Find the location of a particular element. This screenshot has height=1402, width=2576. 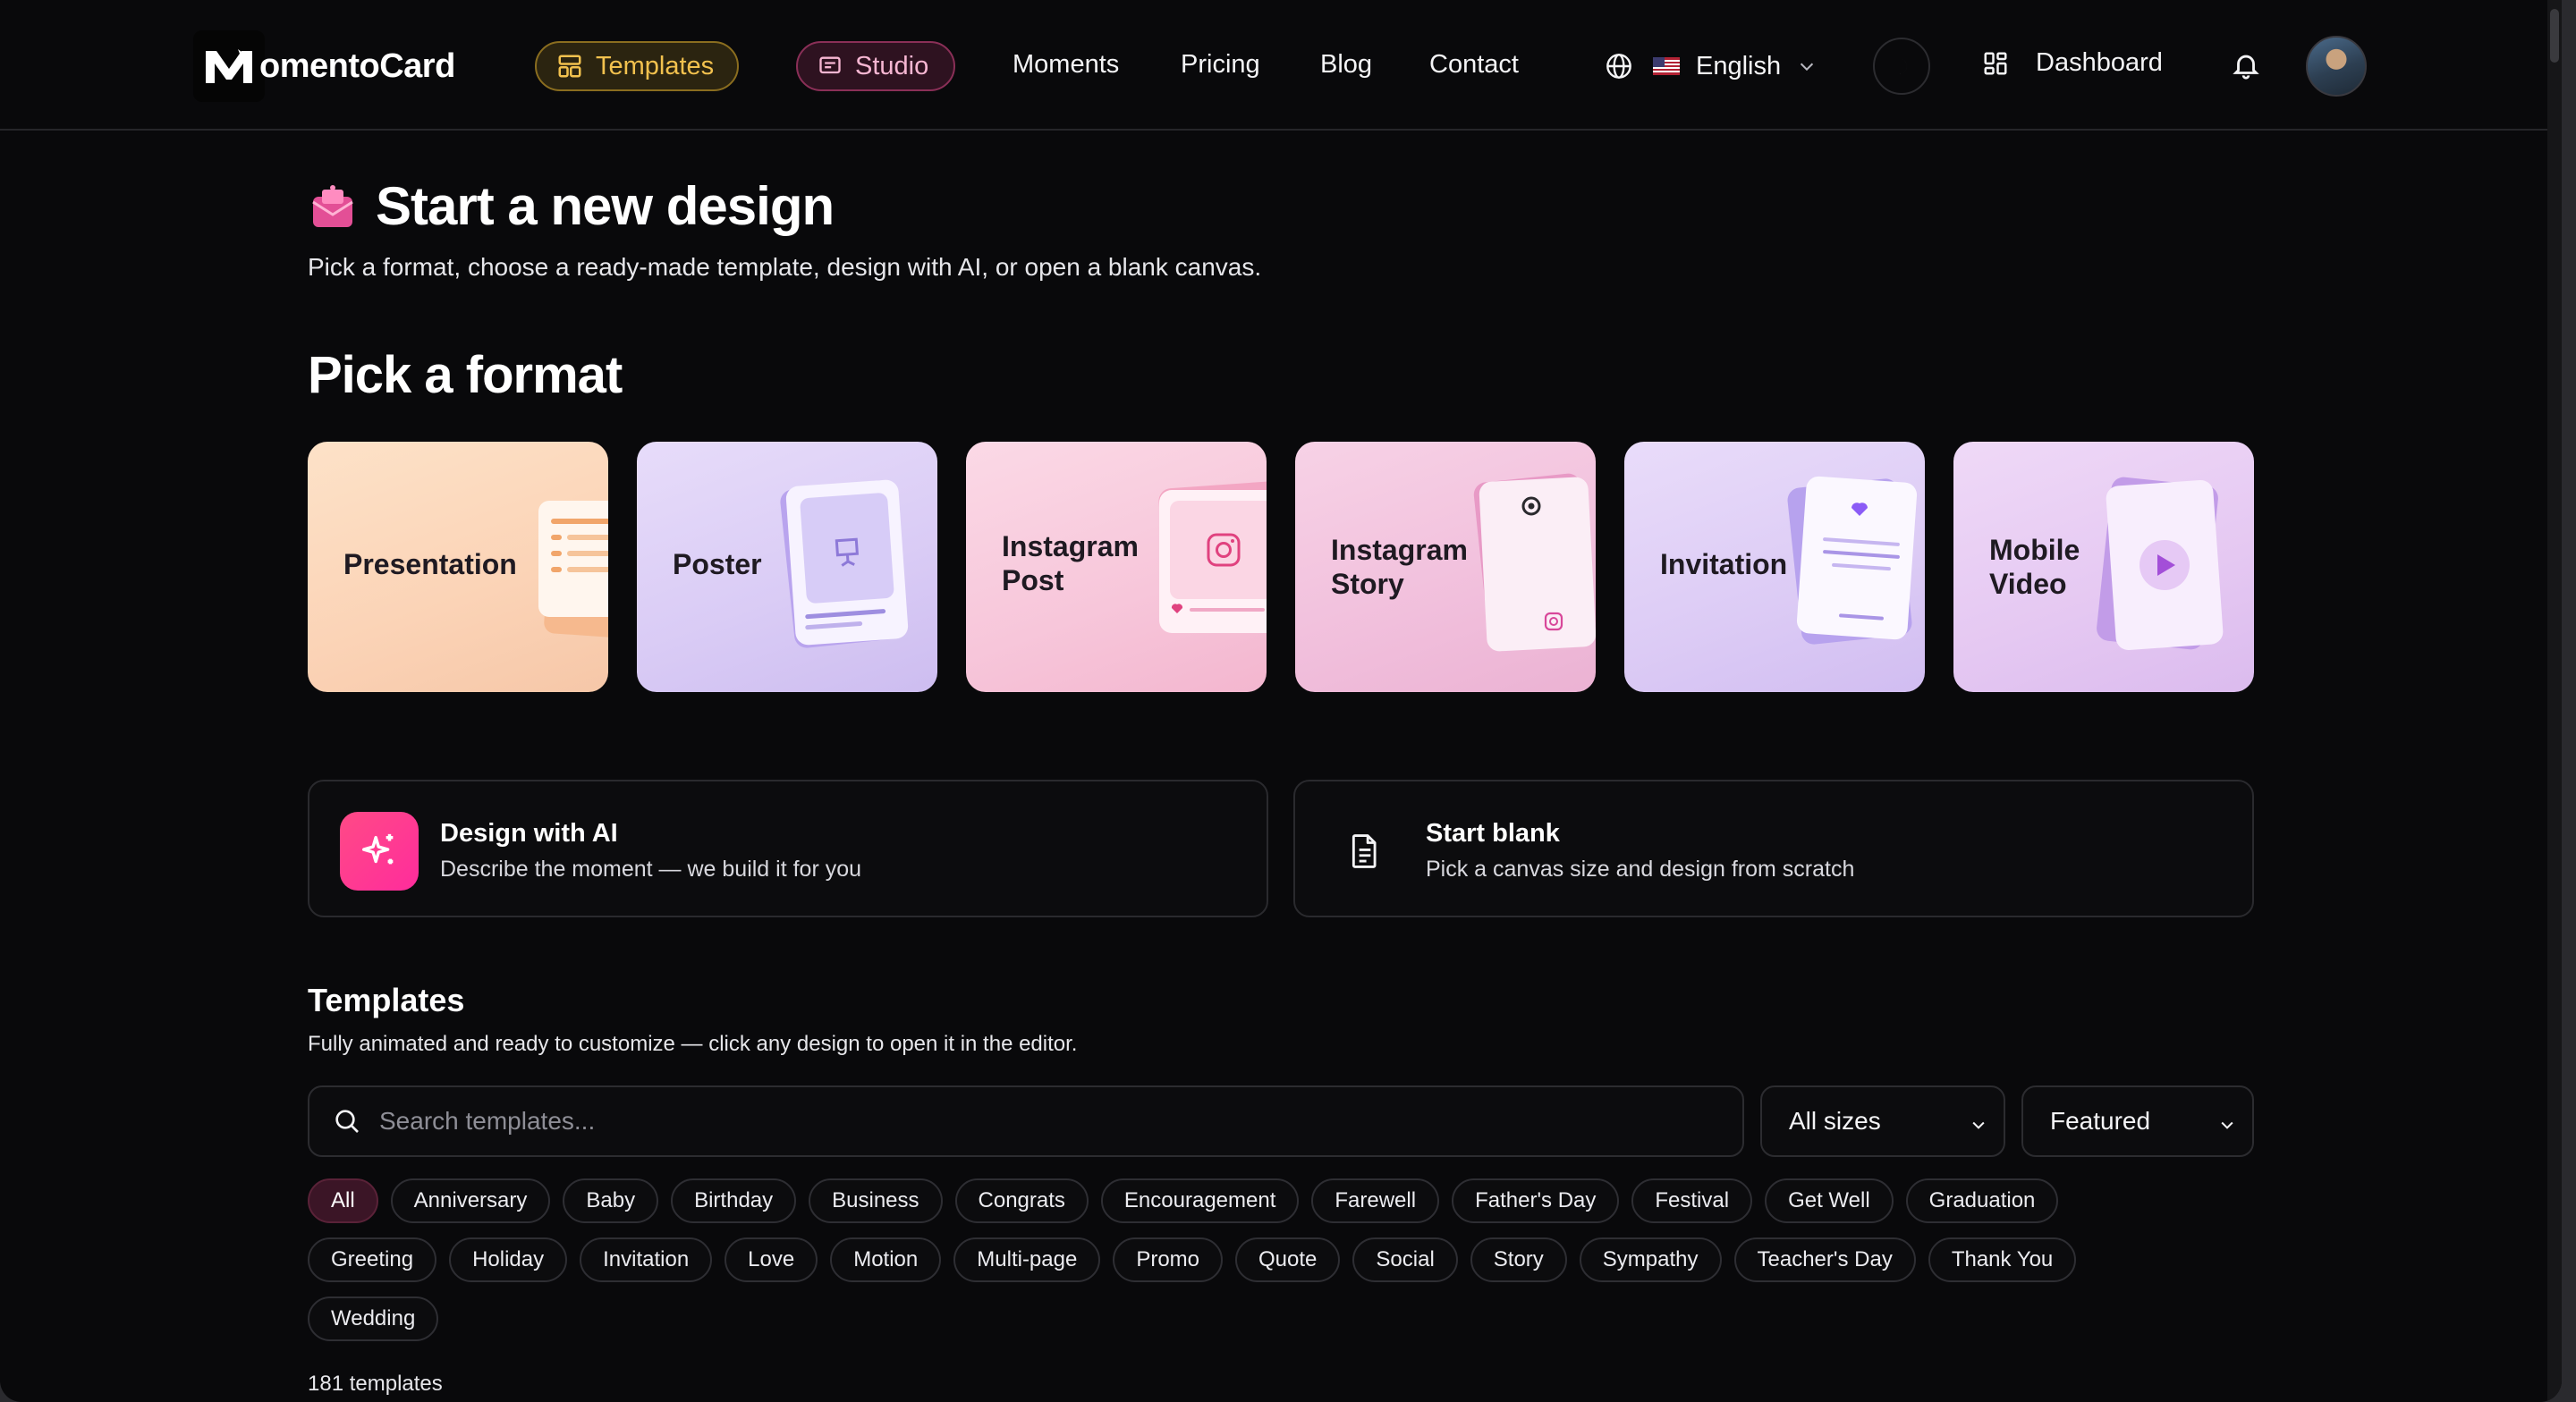

nav-templates-button: Templates is located at coordinates (637, 66).